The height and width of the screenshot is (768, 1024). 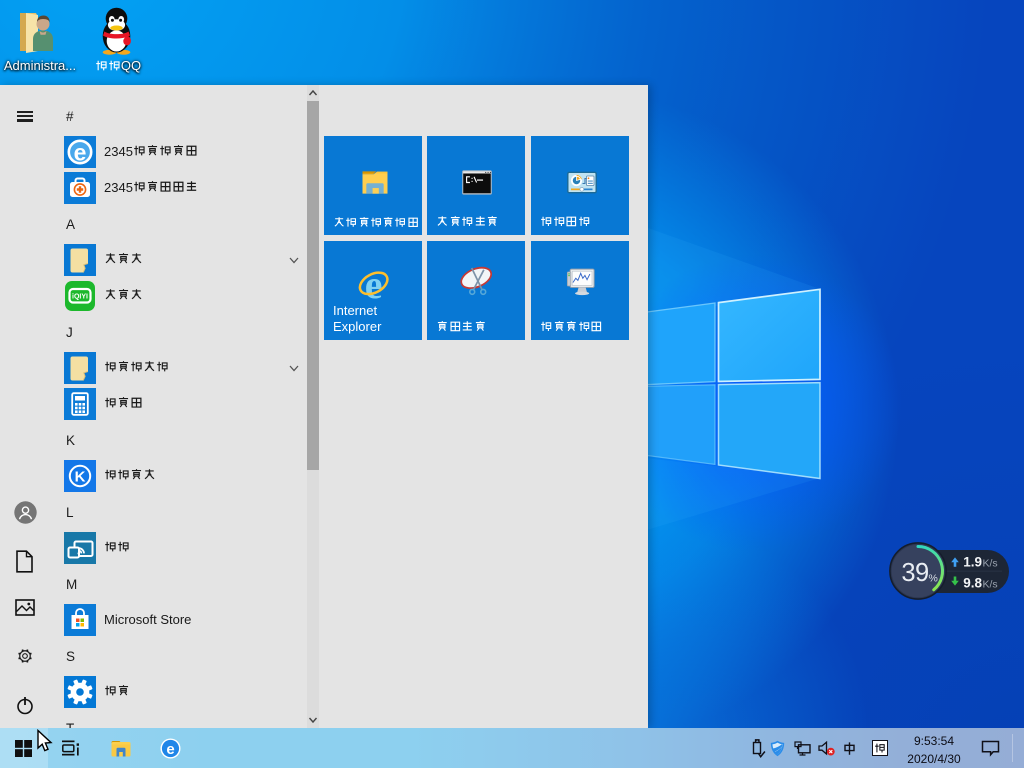 I want to click on svg-text: 1.9, so click(x=972, y=561).